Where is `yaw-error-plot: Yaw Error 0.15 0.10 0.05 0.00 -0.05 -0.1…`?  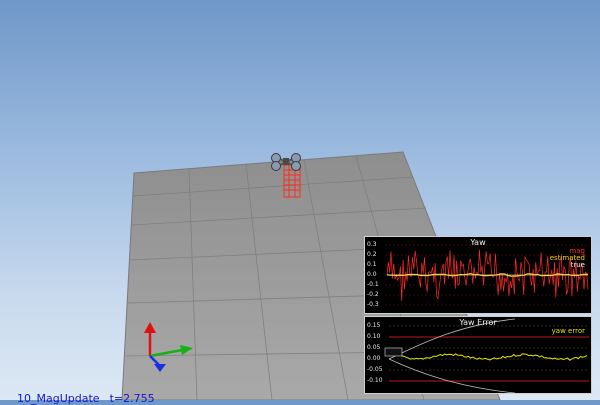
yaw-error-plot: Yaw Error 0.15 0.10 0.05 0.00 -0.05 -0.1… is located at coordinates (478, 355).